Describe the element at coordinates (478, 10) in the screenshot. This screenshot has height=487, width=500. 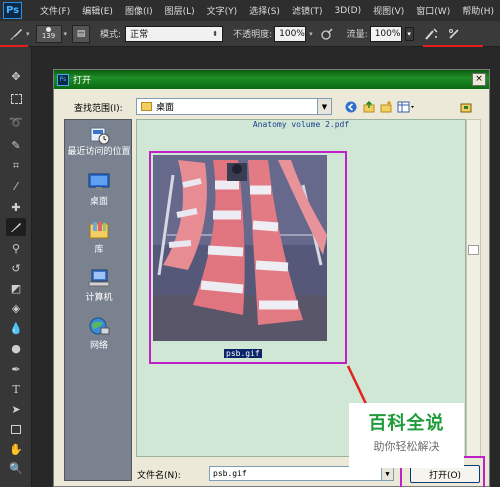
I see `menu-help: 帮助(H)` at that location.